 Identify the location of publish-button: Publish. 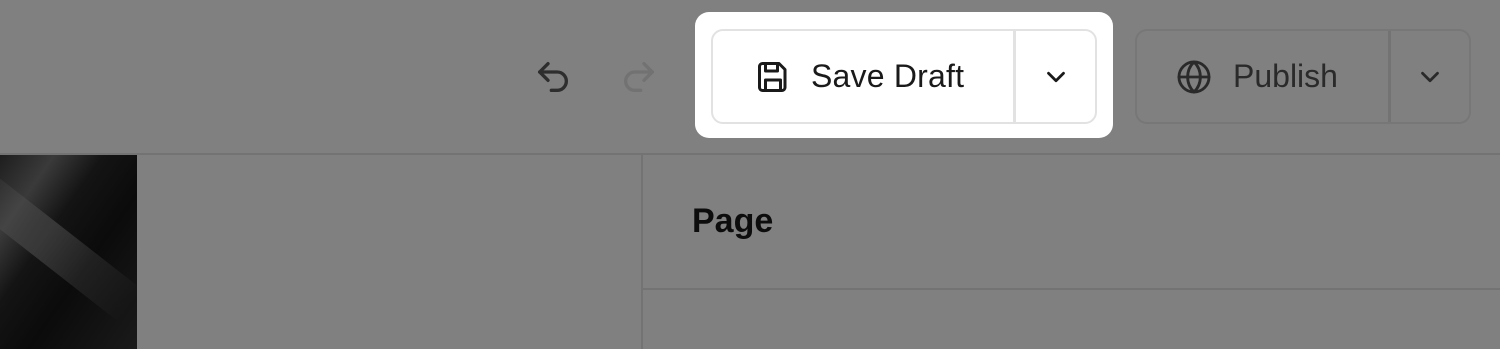
(1264, 76).